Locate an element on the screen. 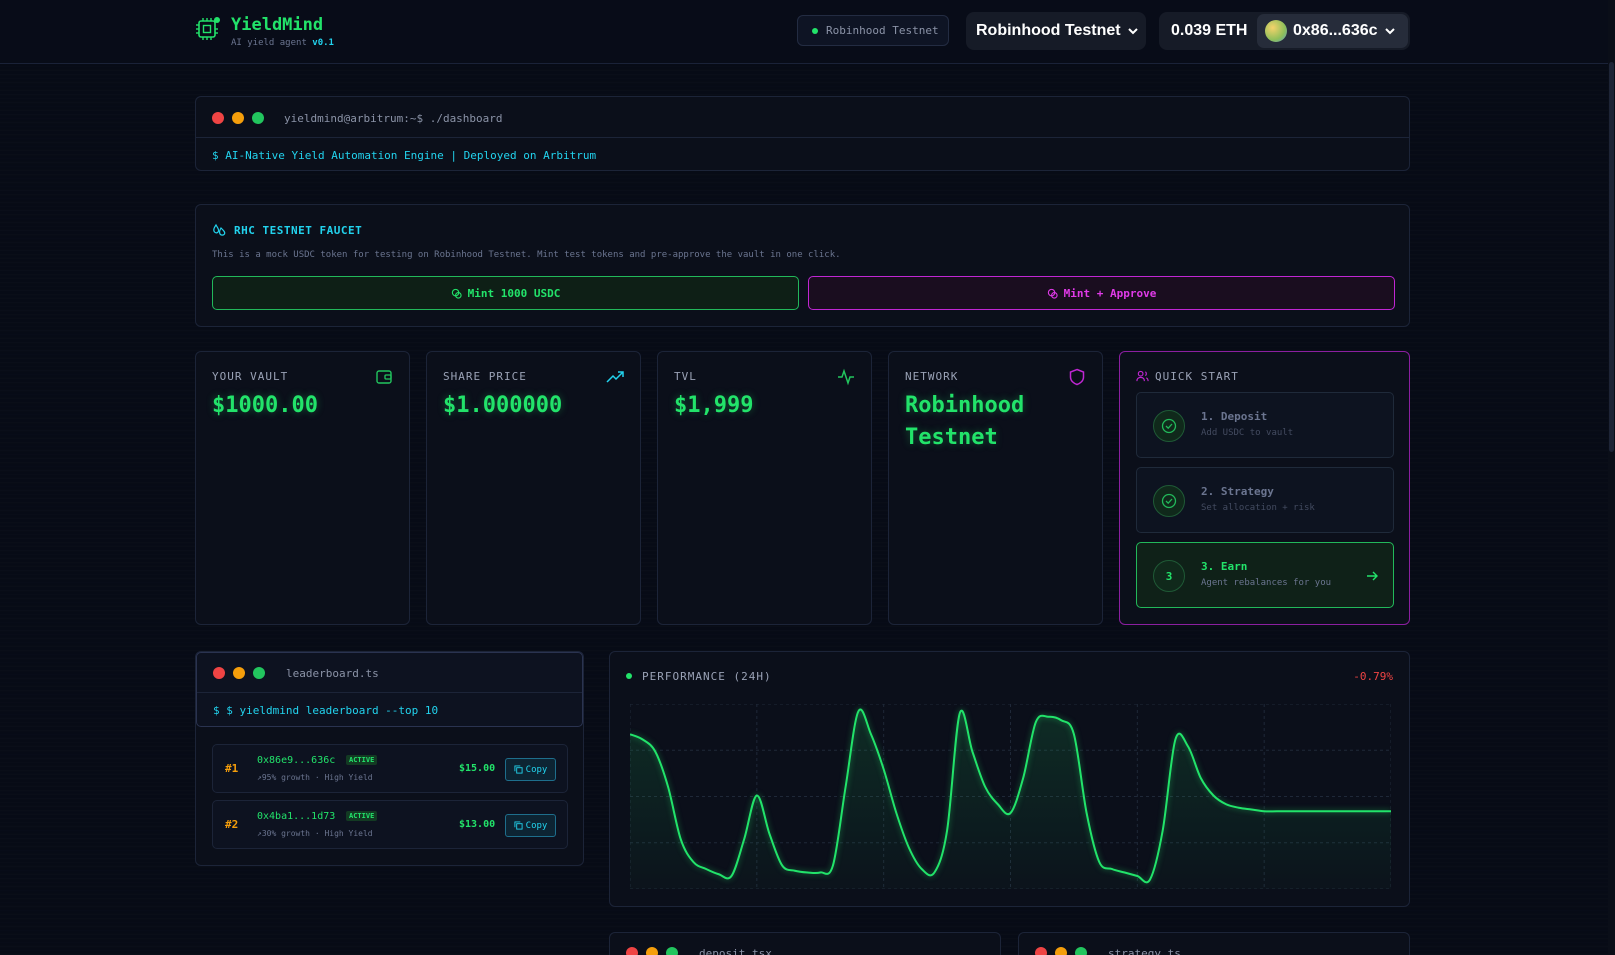 Image resolution: width=1615 pixels, height=955 pixels. wallet-widget: 0.039 ETH 0x86...636c is located at coordinates (1284, 31).